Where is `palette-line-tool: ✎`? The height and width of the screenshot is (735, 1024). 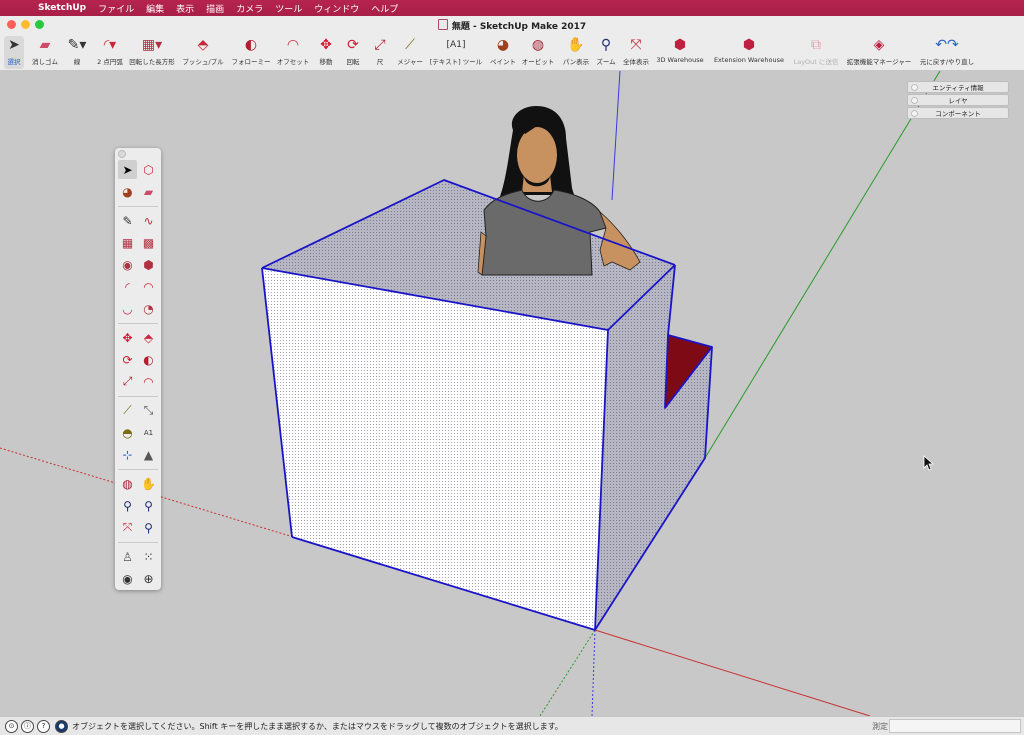 palette-line-tool: ✎ is located at coordinates (127, 220).